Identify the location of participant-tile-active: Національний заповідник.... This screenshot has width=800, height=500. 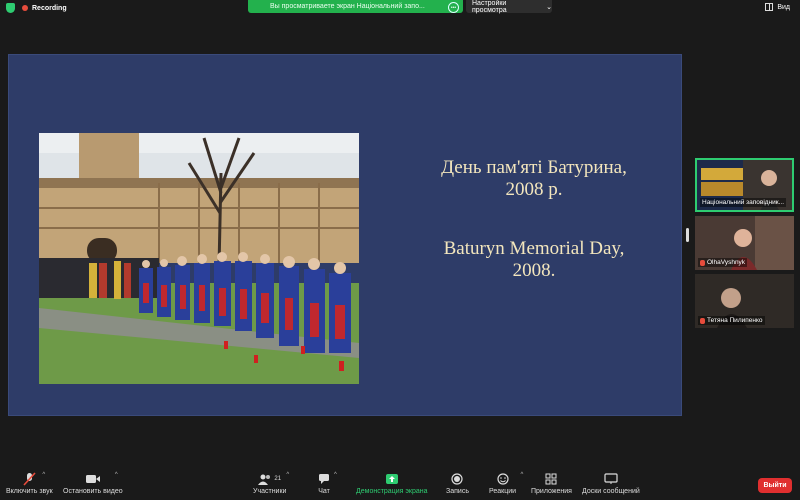
(744, 185).